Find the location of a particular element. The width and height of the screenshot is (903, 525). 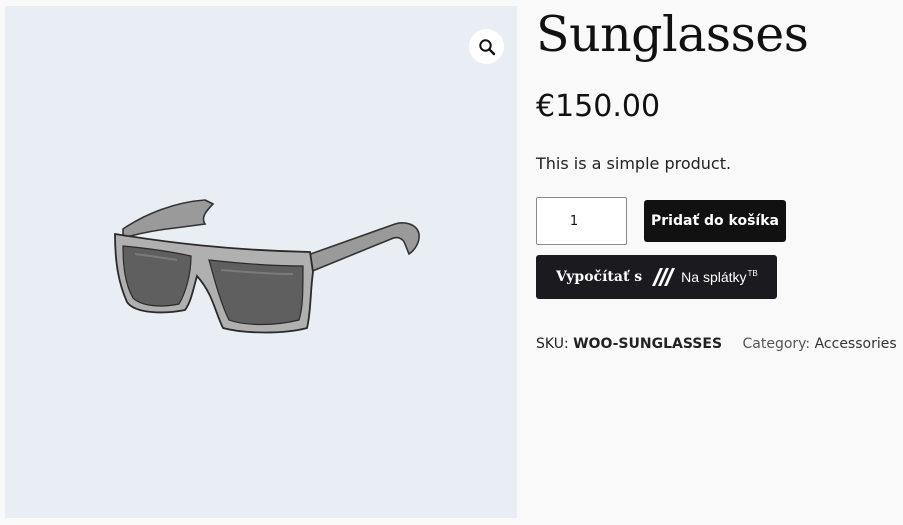

sku-value: WOO-SUNGLASSES is located at coordinates (648, 344).